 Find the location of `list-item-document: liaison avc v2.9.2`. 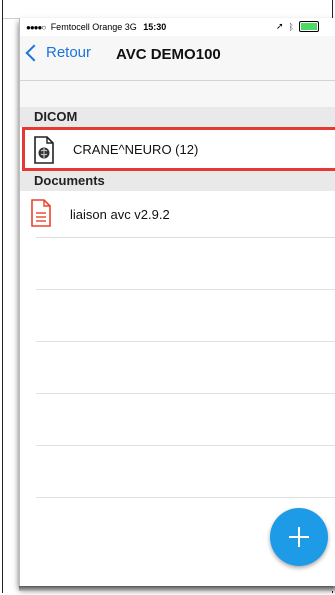

list-item-document: liaison avc v2.9.2 is located at coordinates (177, 214).